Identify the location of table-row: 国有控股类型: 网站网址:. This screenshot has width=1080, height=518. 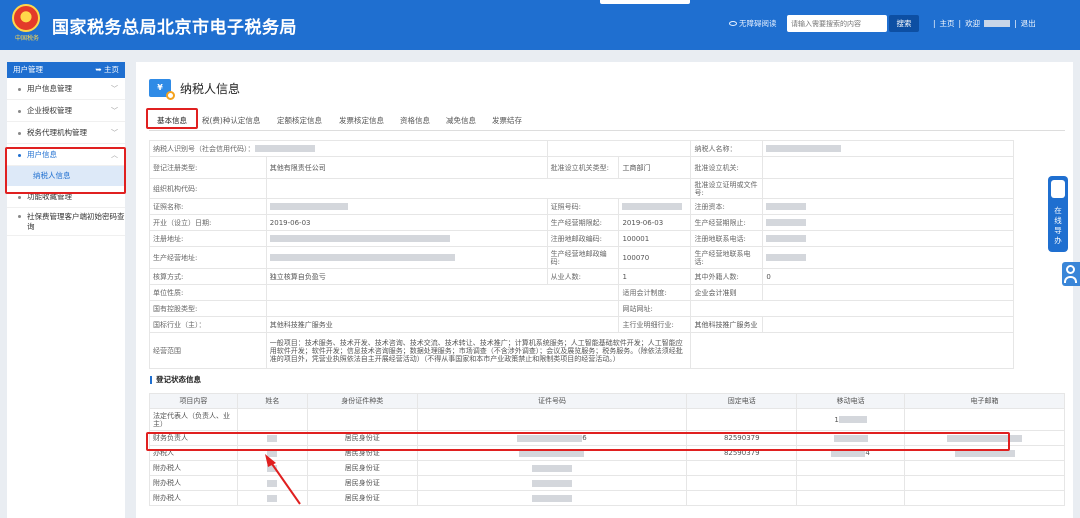
(581, 308).